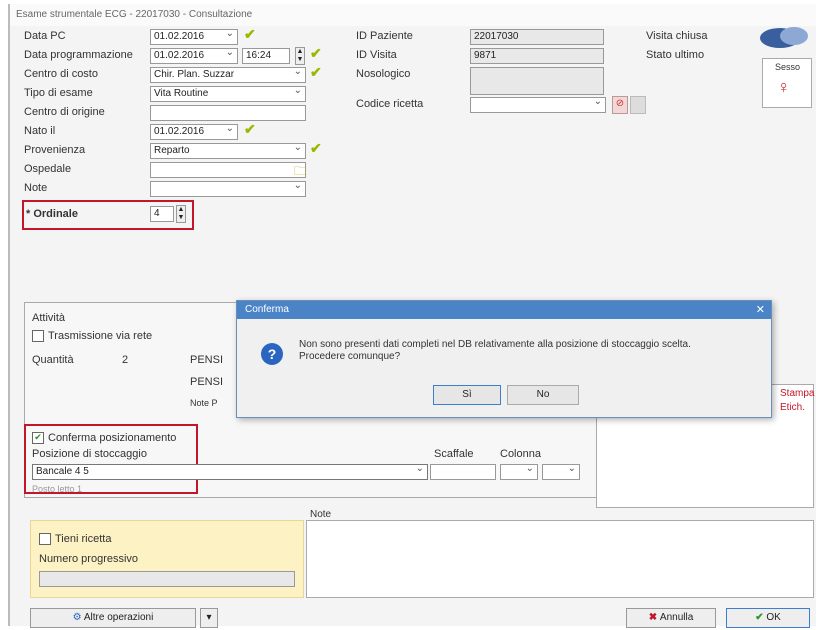  What do you see at coordinates (55, 150) in the screenshot?
I see `provenienza-label: Provenienza` at bounding box center [55, 150].